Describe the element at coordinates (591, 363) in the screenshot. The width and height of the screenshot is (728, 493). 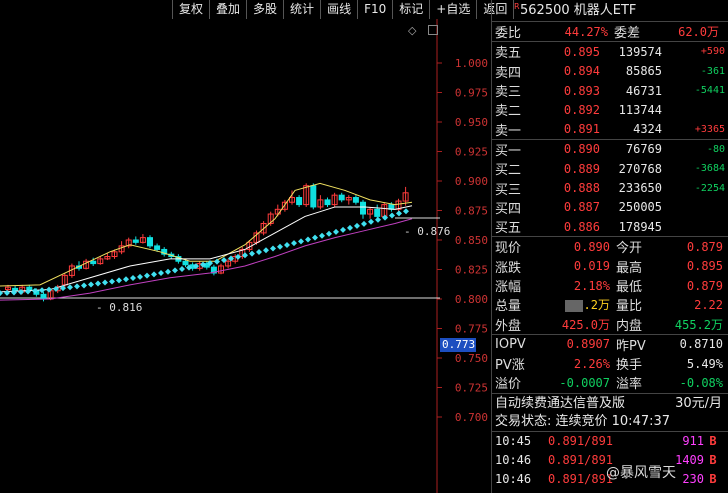
I see `pvzhang-value: 2.26%` at that location.